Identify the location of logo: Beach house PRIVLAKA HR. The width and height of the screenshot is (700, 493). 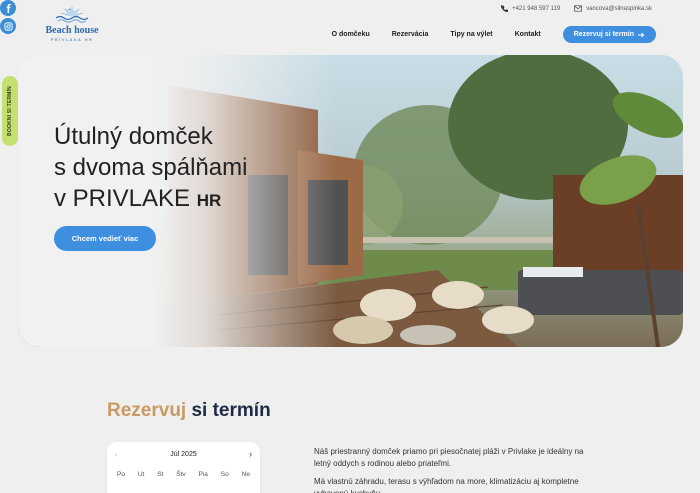
(72, 26).